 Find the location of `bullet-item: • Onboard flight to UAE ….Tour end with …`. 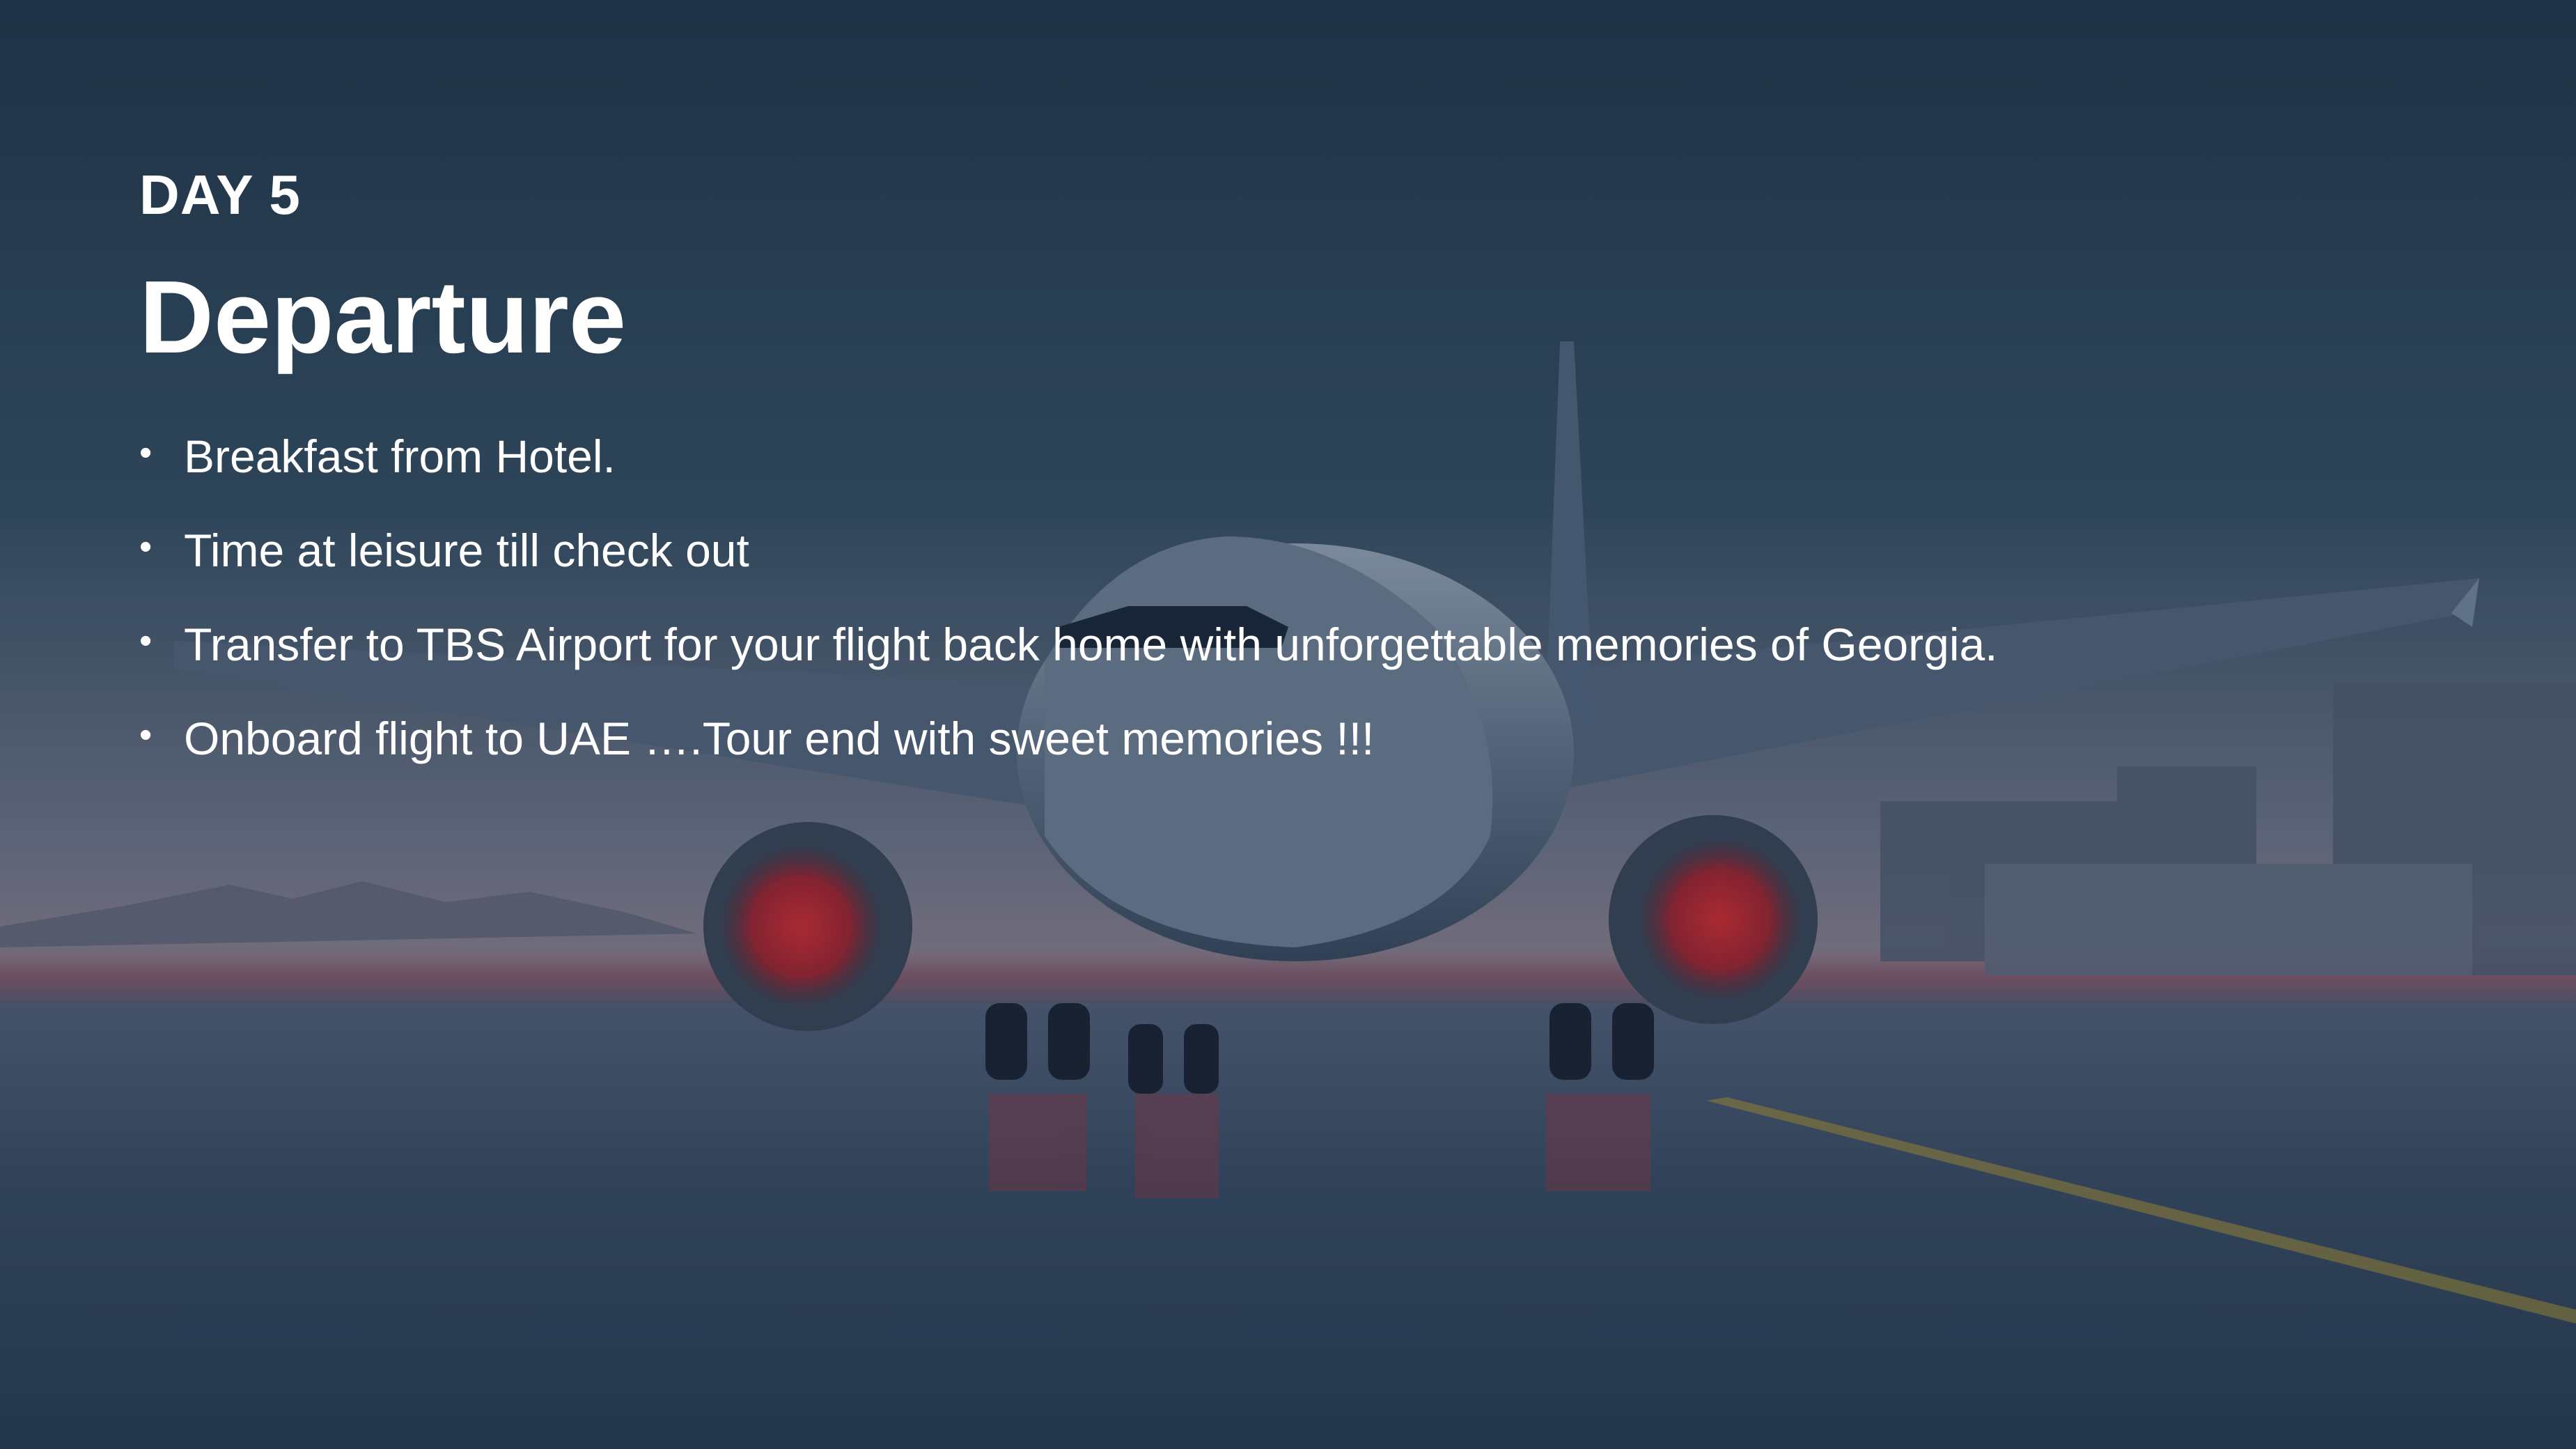

bullet-item: • Onboard flight to UAE ….Tour end with … is located at coordinates (1288, 740).